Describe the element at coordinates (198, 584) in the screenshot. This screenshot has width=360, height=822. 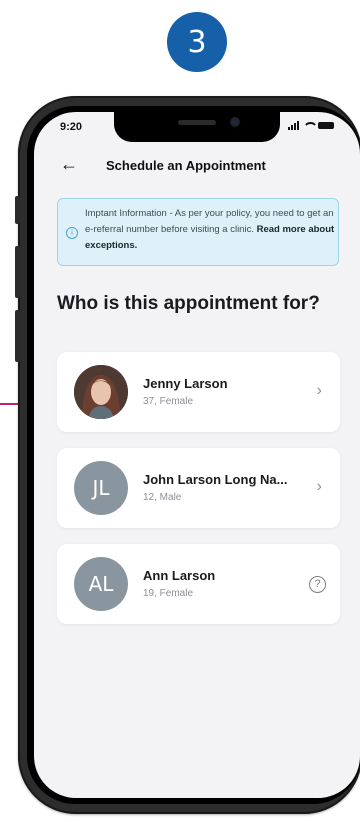
I see `person-card-ann: AL Ann Larson 19, Female ?` at that location.